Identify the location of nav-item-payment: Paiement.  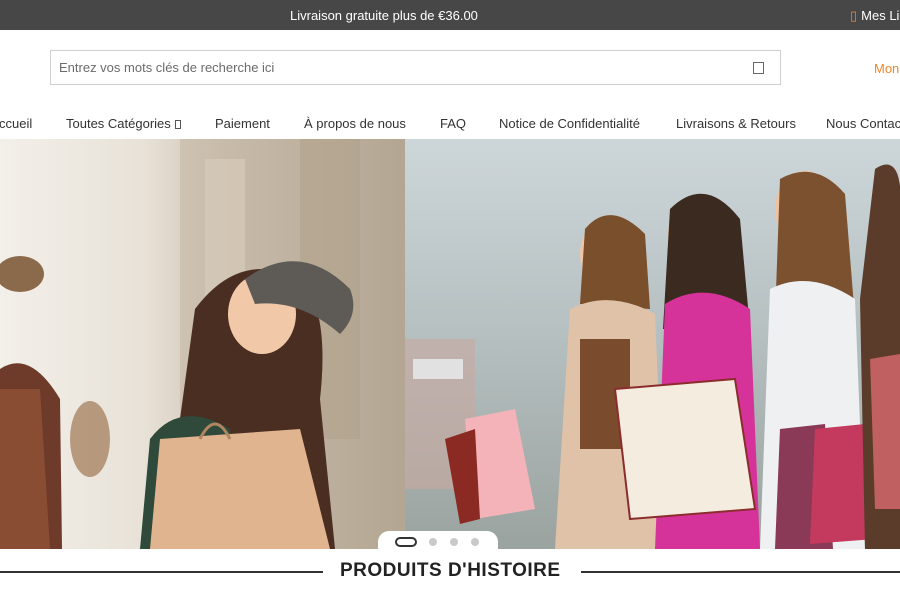
(242, 123).